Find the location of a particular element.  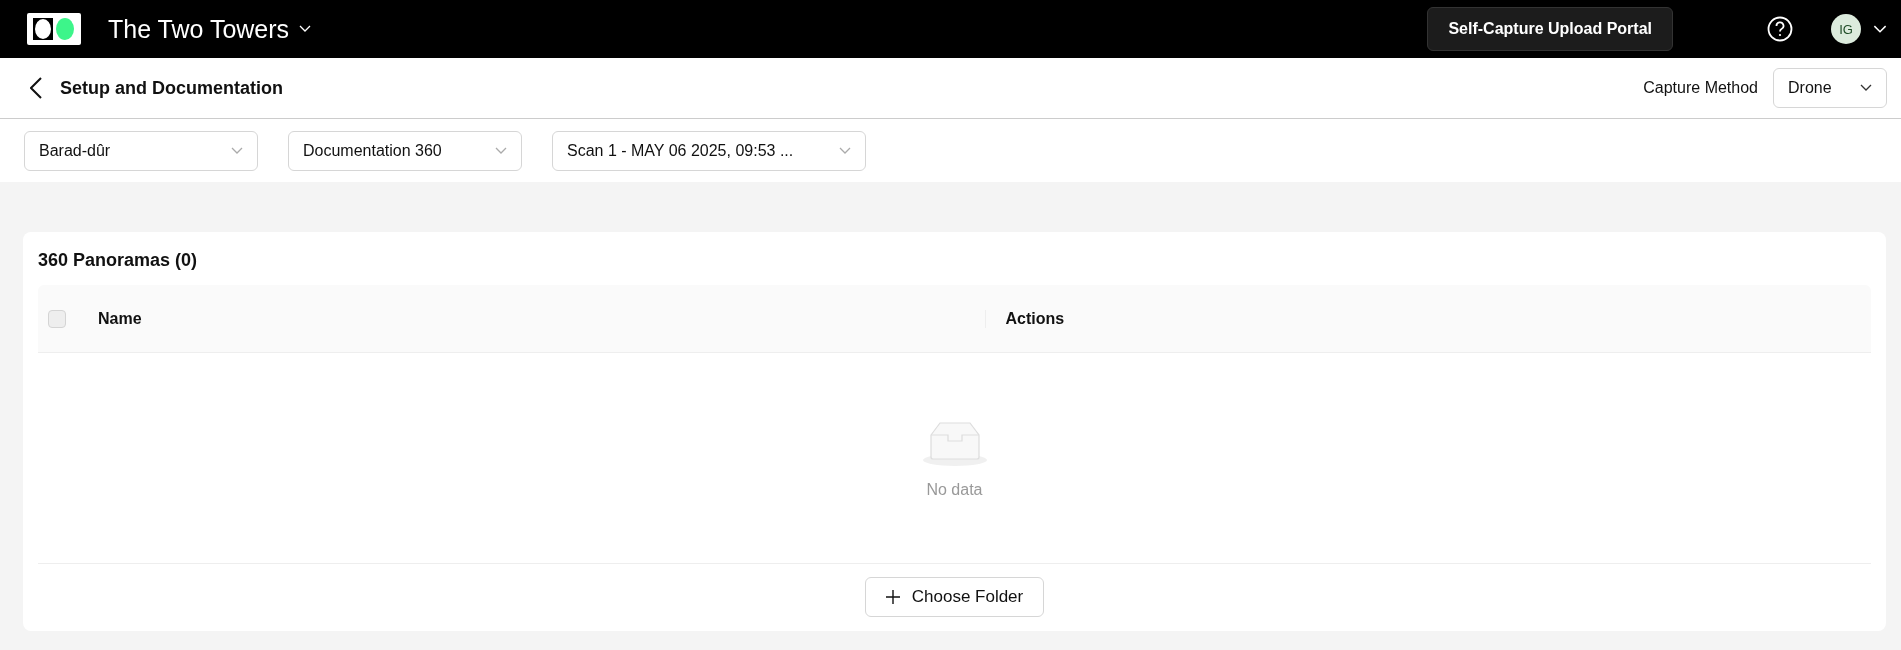

help-icon is located at coordinates (1780, 29).